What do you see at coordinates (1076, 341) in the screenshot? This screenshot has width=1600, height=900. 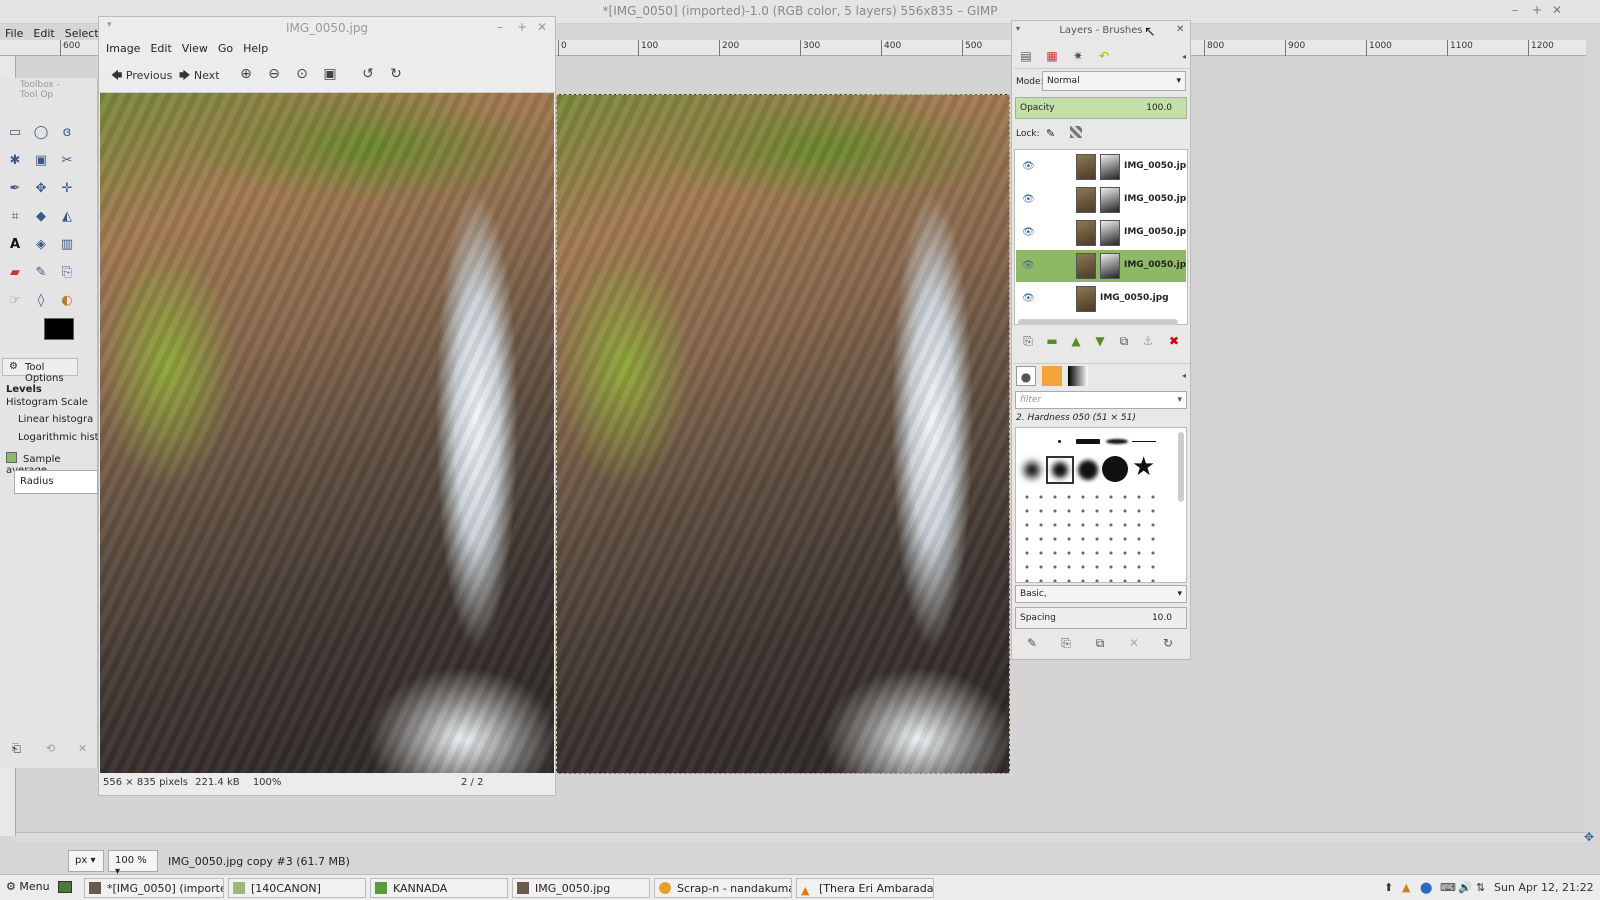 I see `raise-layer-icon: ▲` at bounding box center [1076, 341].